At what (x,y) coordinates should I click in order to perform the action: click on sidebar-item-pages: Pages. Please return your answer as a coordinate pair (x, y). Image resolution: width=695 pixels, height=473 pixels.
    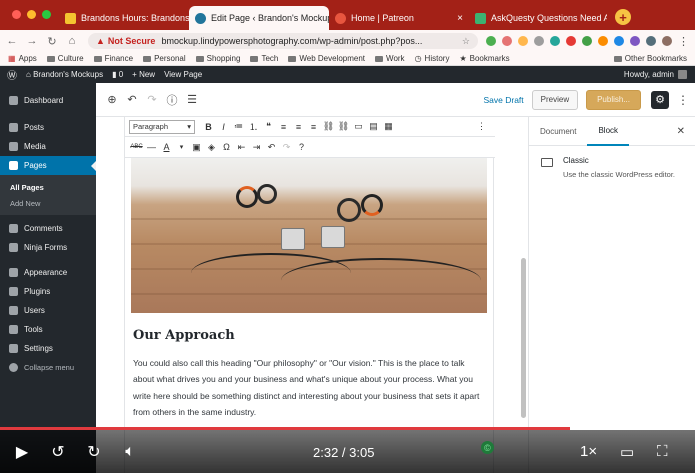
    Looking at the image, I should click on (48, 165).